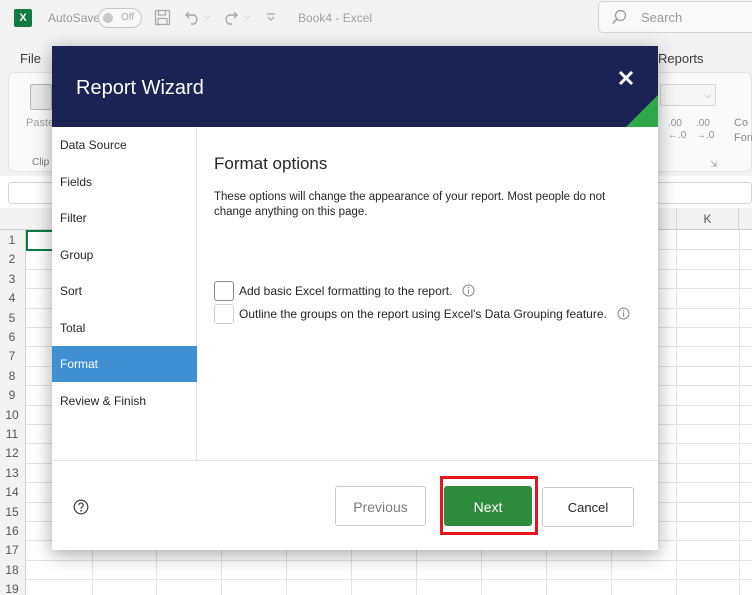 Image resolution: width=752 pixels, height=595 pixels. Describe the element at coordinates (124, 145) in the screenshot. I see `nav-item-data-source: Data Source` at that location.